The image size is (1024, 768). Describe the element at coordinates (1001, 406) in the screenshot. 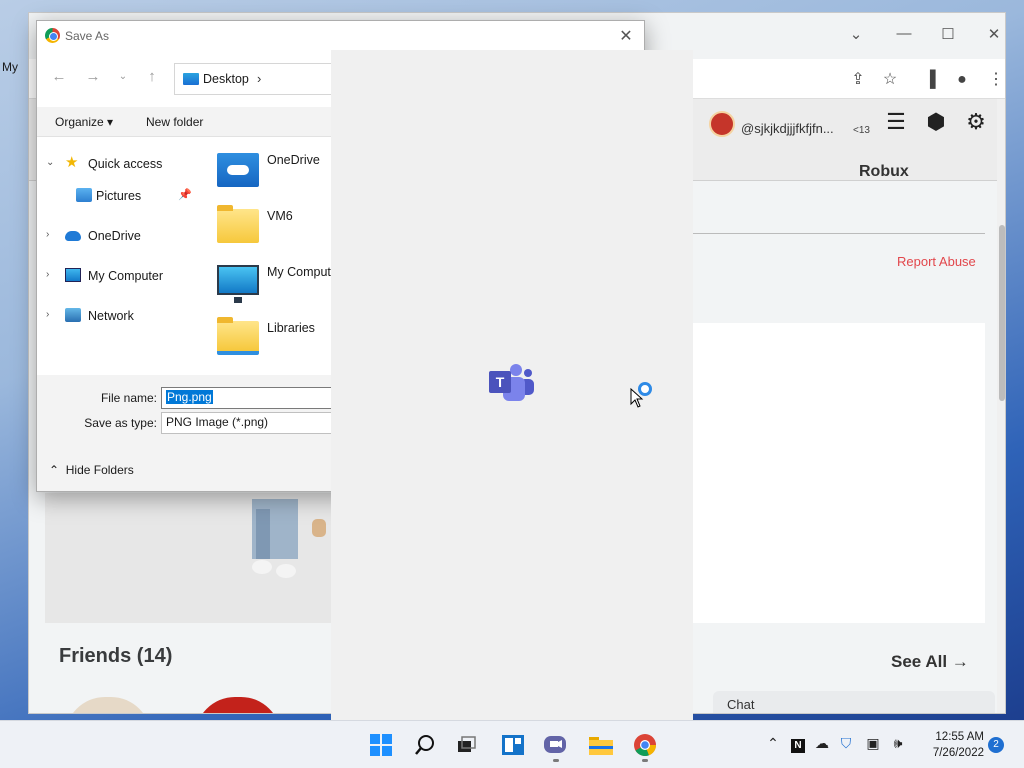

I see `page-scrollbar` at that location.